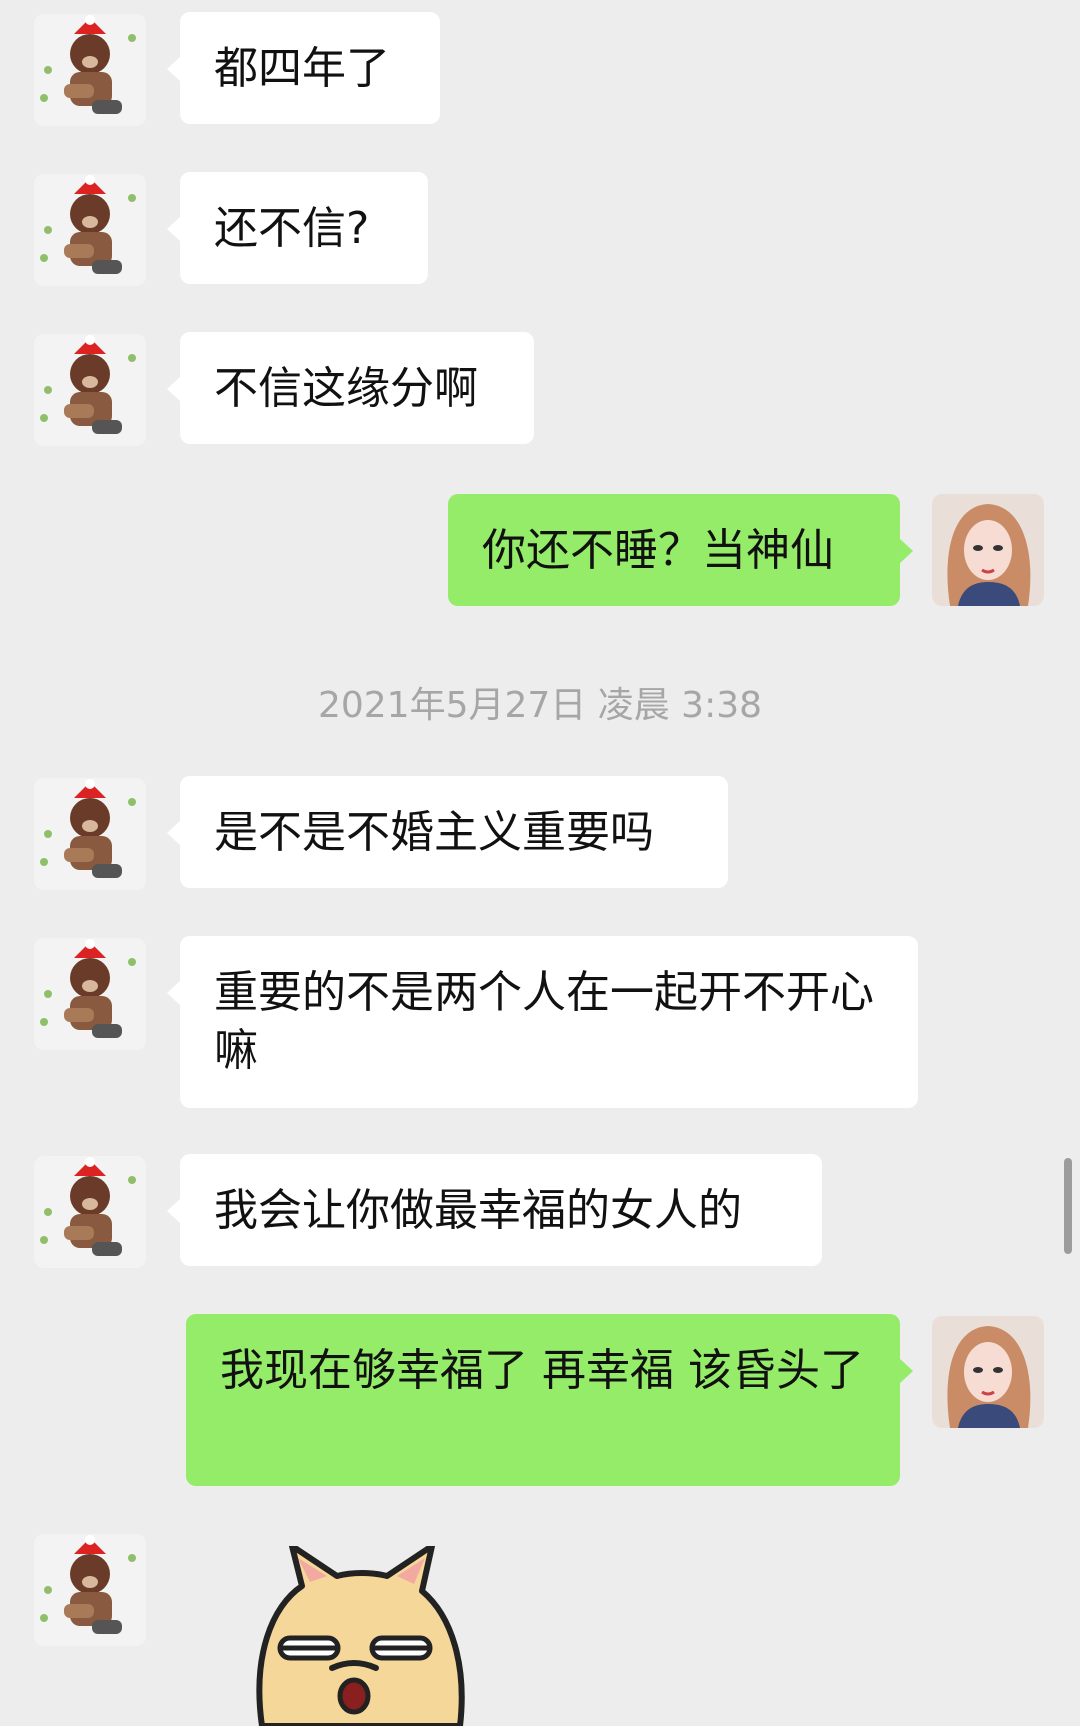 Image resolution: width=1080 pixels, height=1726 pixels. What do you see at coordinates (297, 228) in the screenshot?
I see `message-bubble-incoming: 还不信?` at bounding box center [297, 228].